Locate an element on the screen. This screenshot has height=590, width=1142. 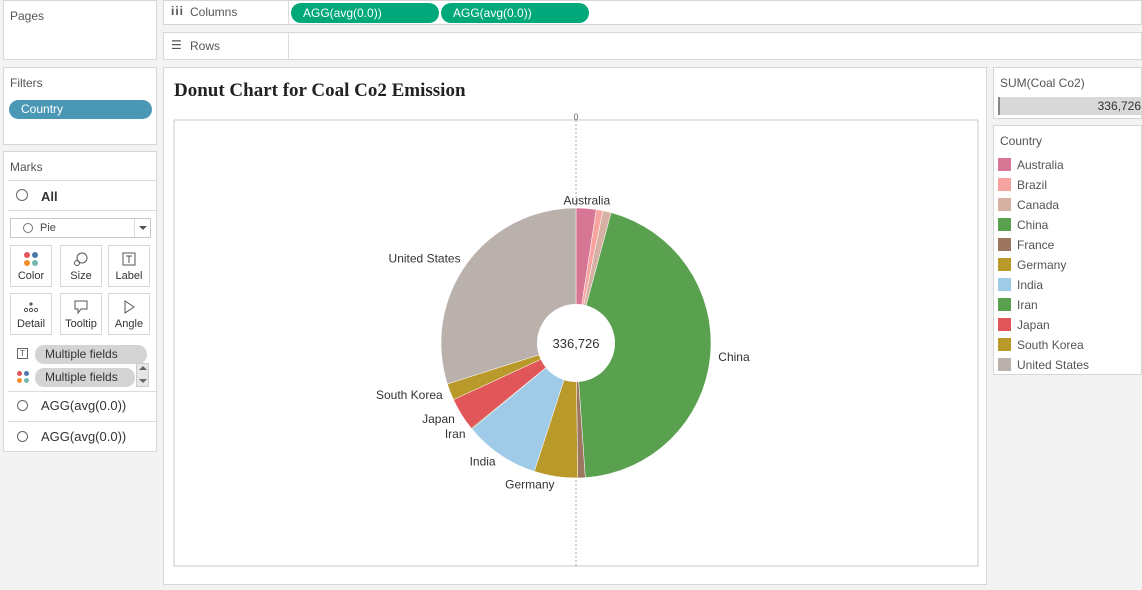
legend-item: Brazil is located at coordinates (1022, 187).